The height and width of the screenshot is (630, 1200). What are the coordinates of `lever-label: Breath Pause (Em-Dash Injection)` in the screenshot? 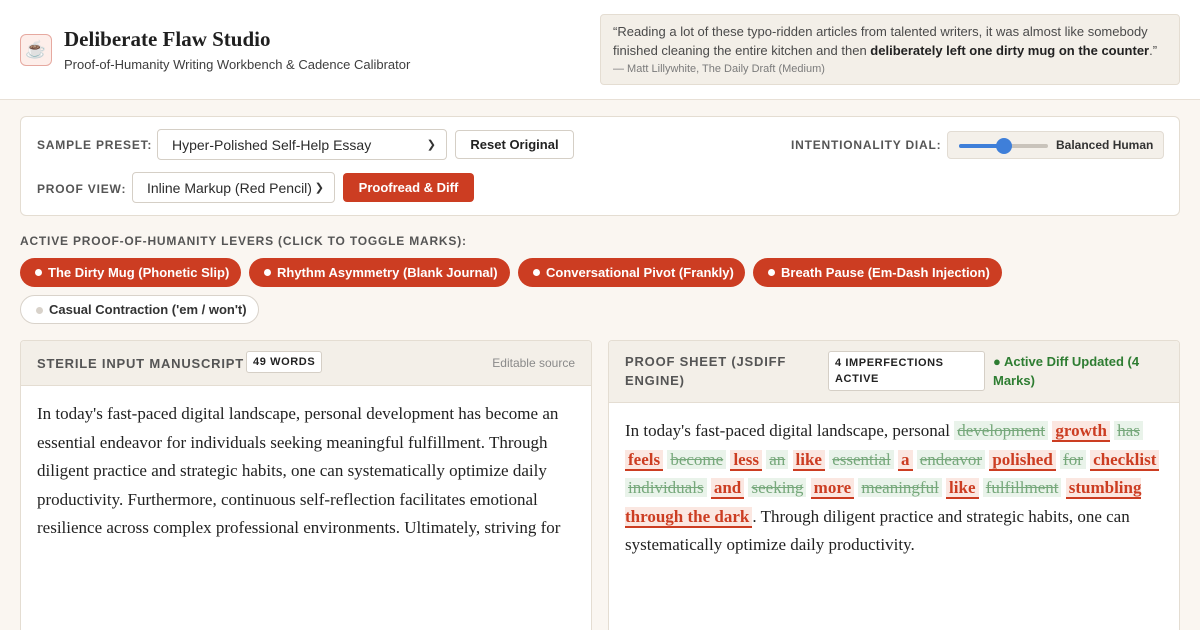 It's located at (885, 272).